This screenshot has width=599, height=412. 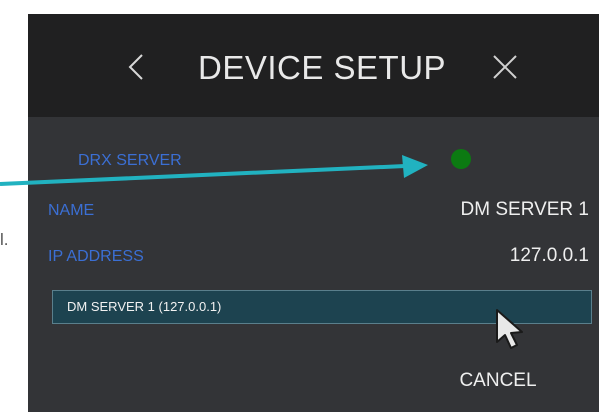 I want to click on back-button, so click(x=137, y=67).